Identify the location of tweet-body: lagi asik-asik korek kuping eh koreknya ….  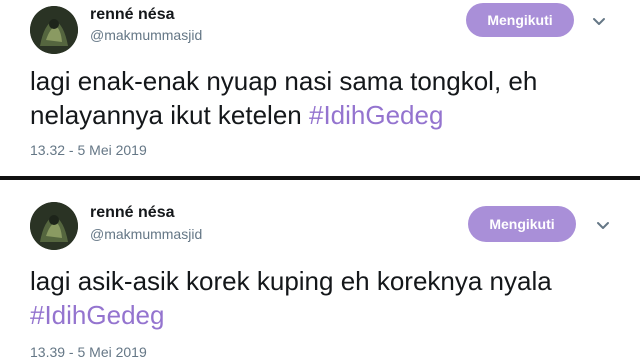
(291, 281).